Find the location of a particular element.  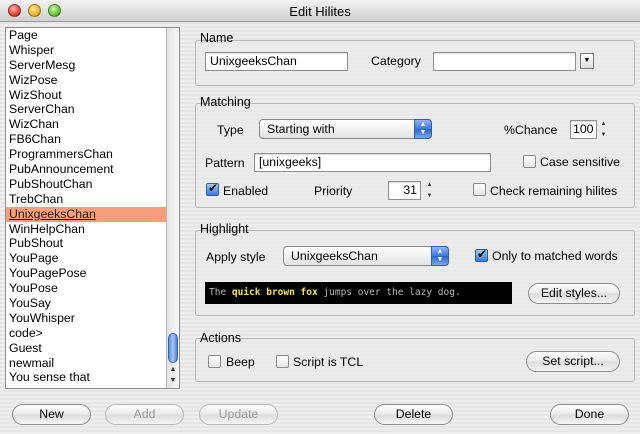

check-remaining-label: Check remaining hilites is located at coordinates (554, 191).